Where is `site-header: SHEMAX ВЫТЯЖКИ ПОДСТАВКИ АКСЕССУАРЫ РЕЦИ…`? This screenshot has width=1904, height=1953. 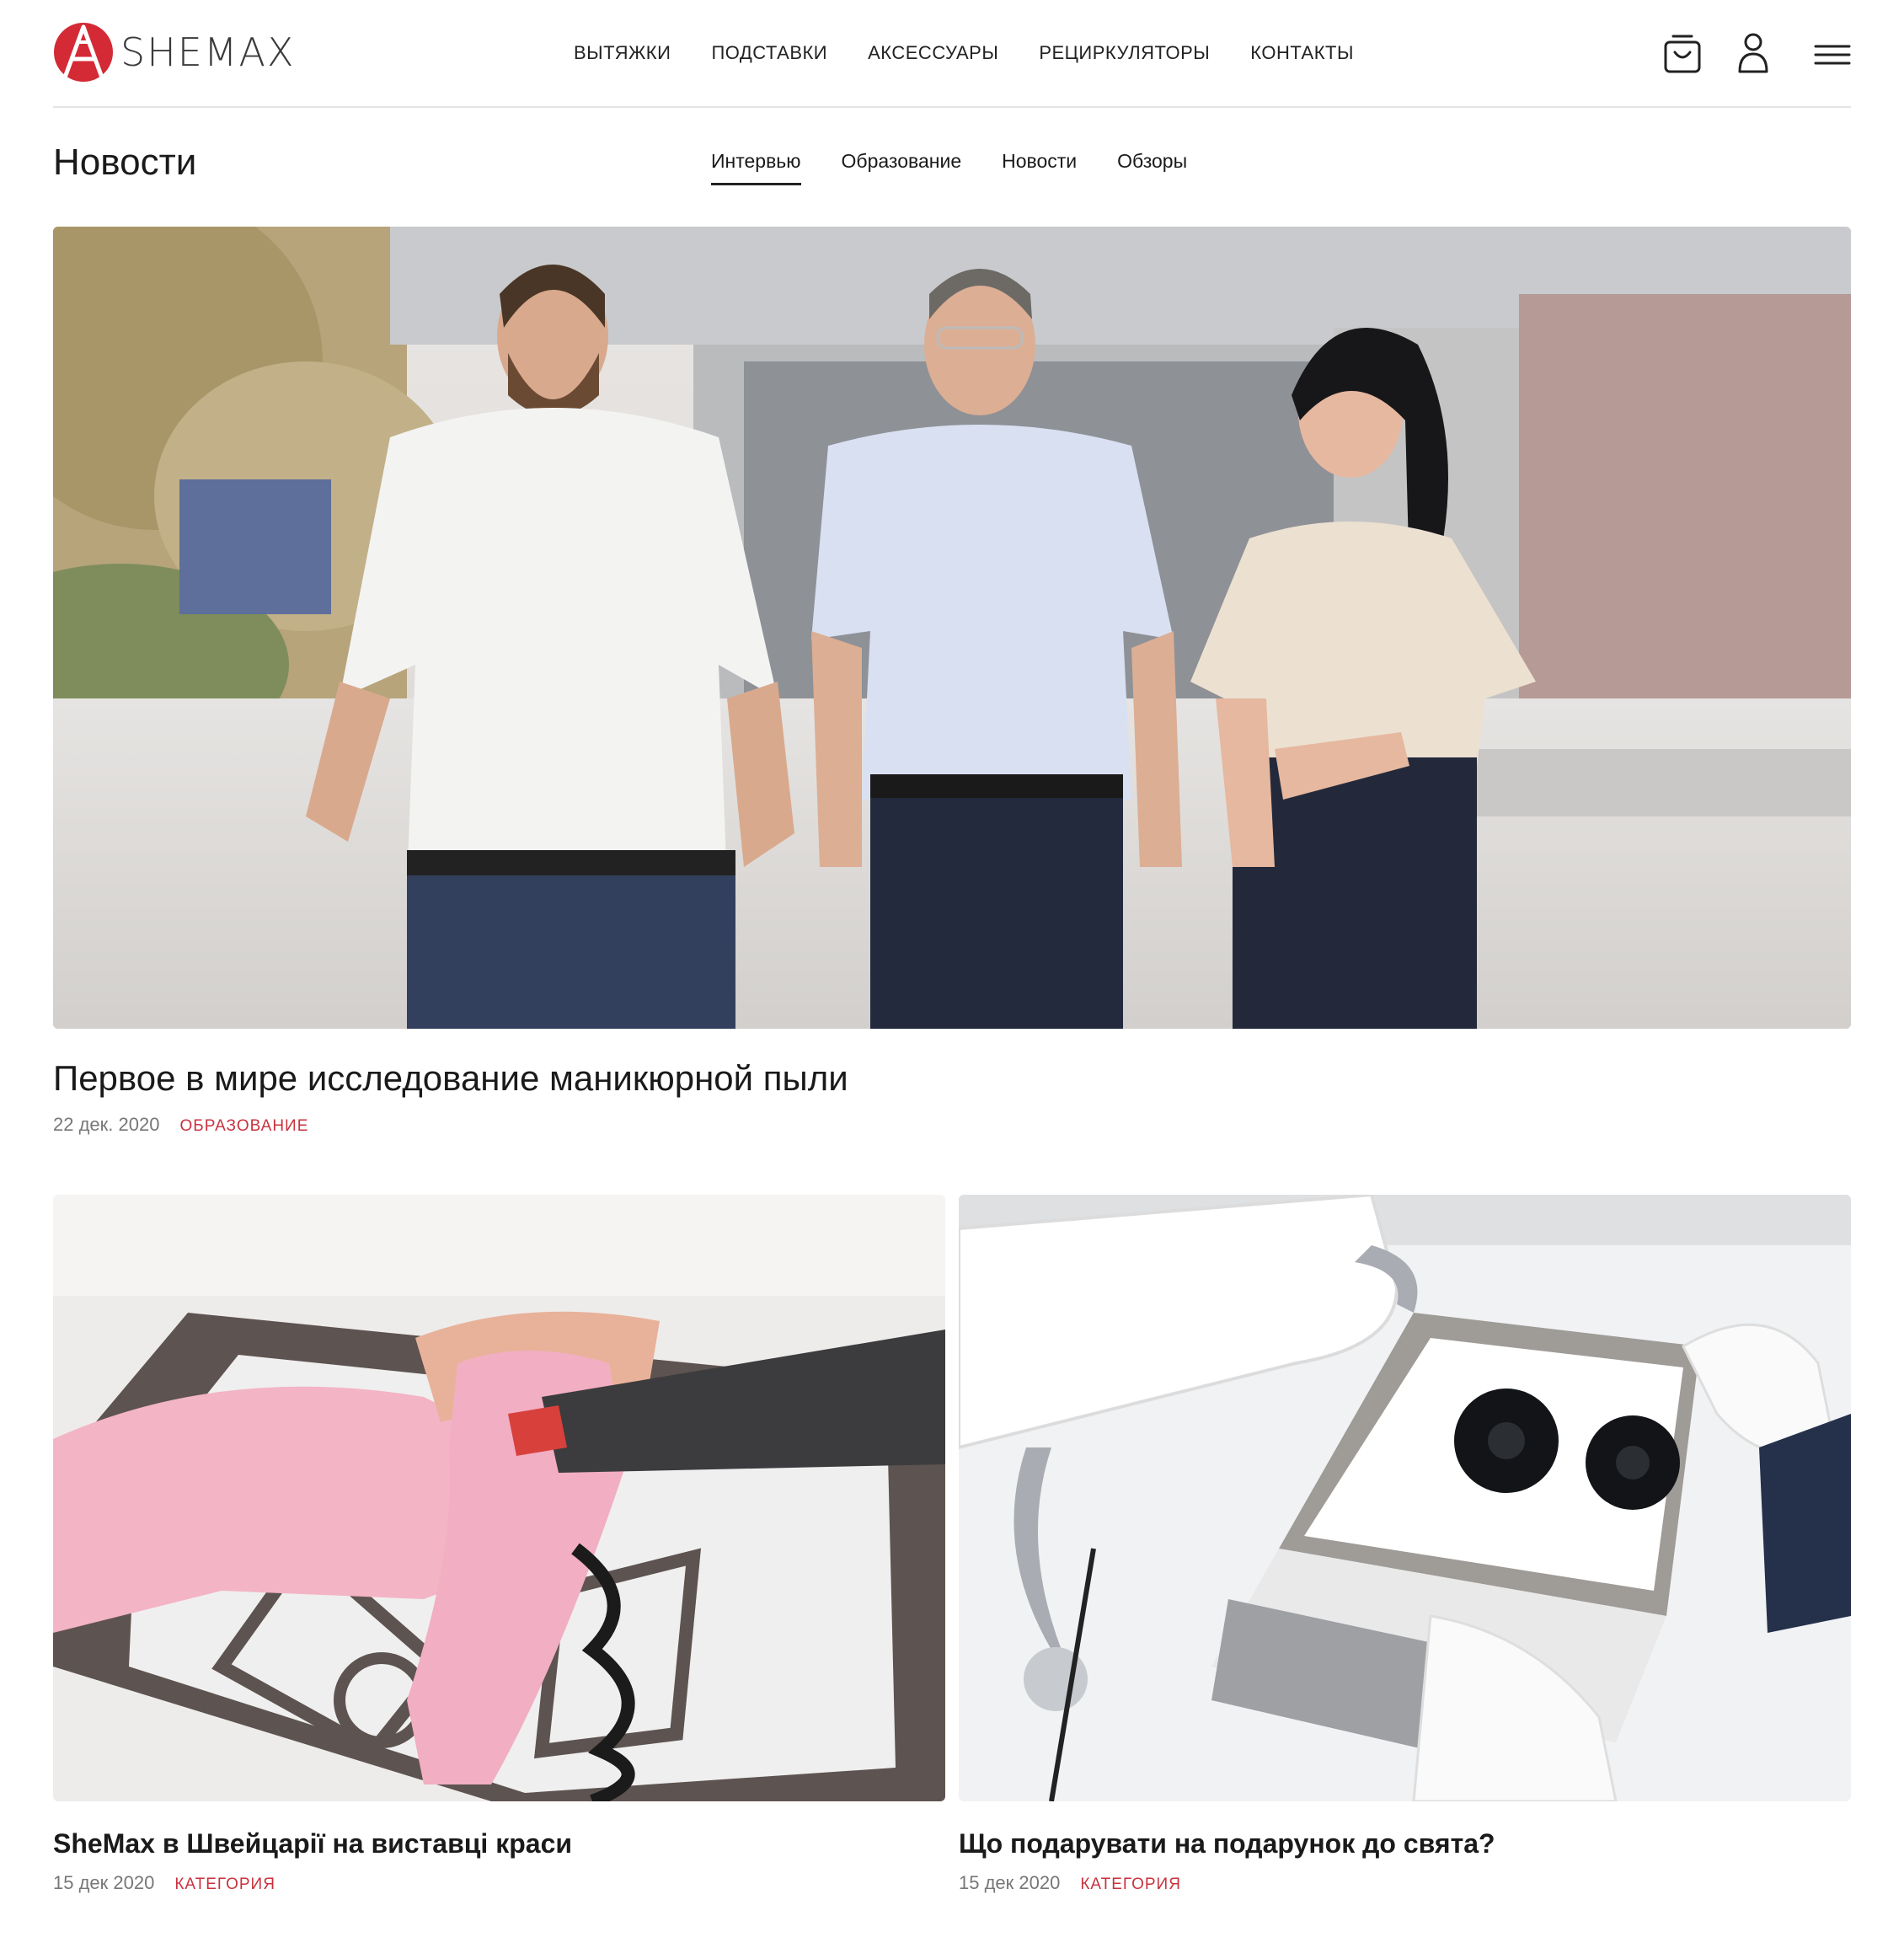 site-header: SHEMAX ВЫТЯЖКИ ПОДСТАВКИ АКСЕССУАРЫ РЕЦИ… is located at coordinates (952, 54).